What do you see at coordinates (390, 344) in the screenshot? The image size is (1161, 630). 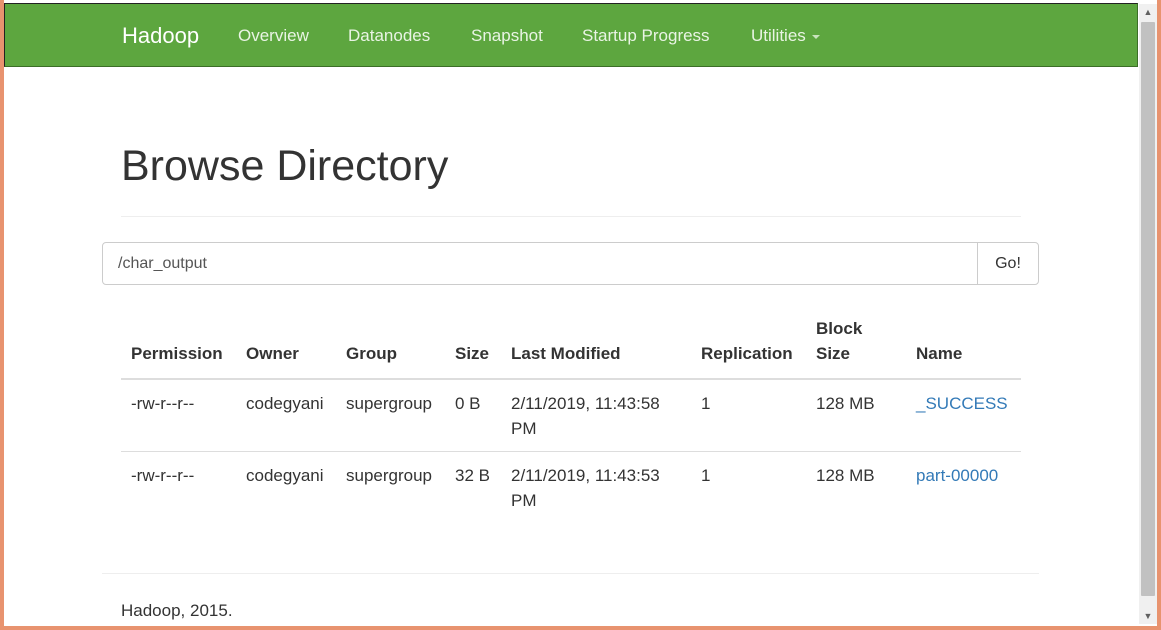 I see `column-header-group: Group` at bounding box center [390, 344].